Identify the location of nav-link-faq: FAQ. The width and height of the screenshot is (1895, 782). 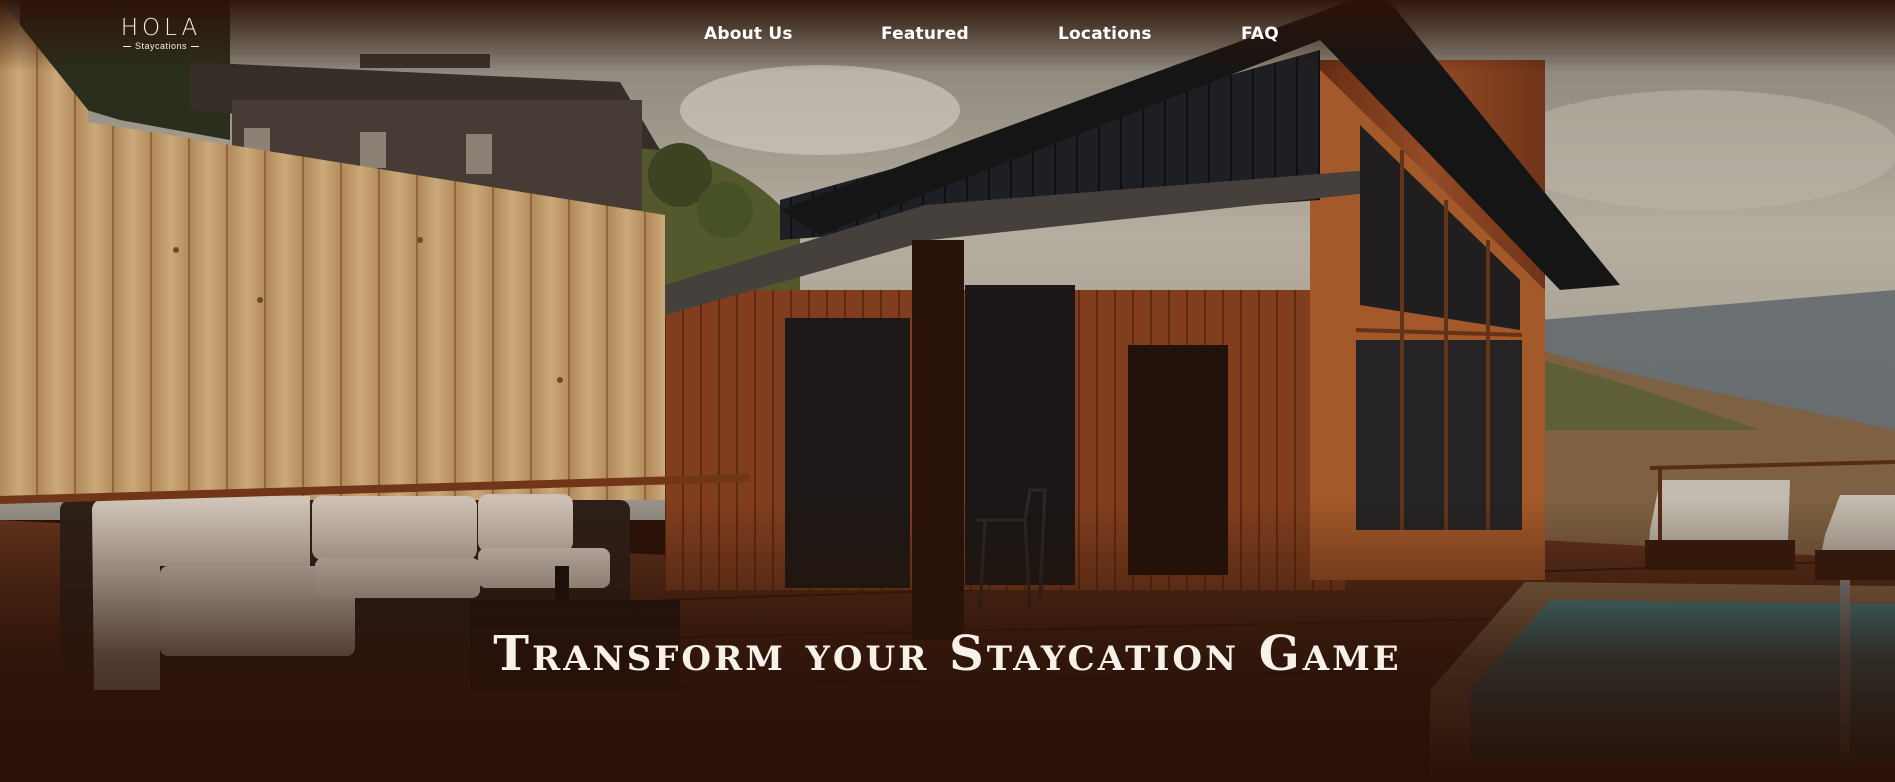
(1260, 34).